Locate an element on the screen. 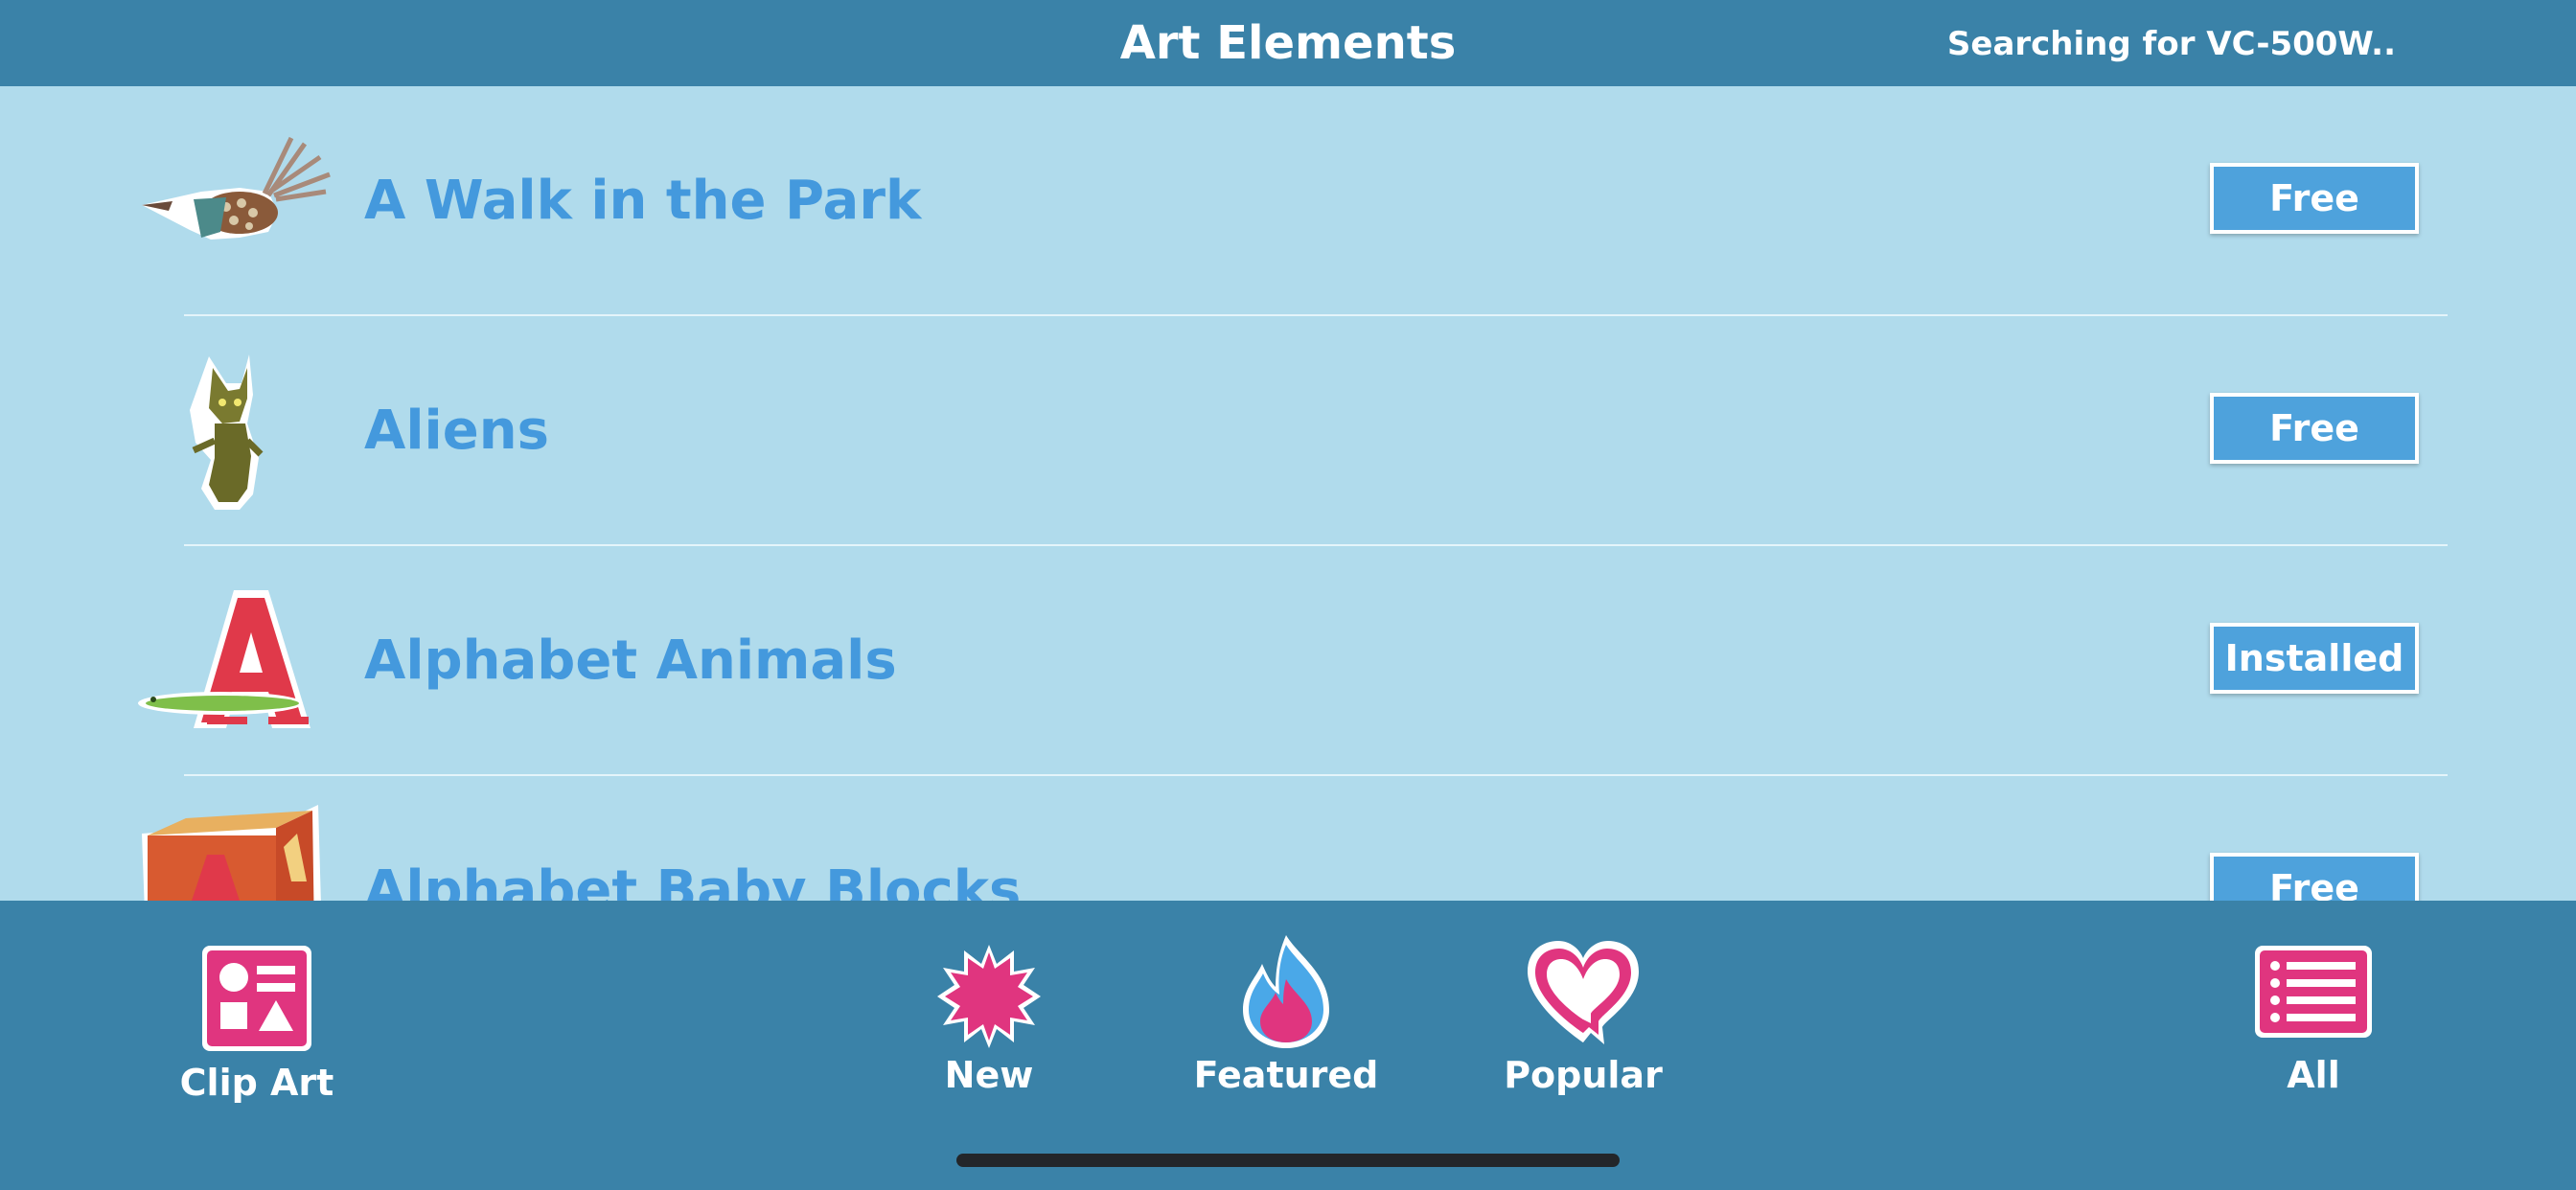 This screenshot has width=2576, height=1190. tab-featured: Featured is located at coordinates (1286, 1033).